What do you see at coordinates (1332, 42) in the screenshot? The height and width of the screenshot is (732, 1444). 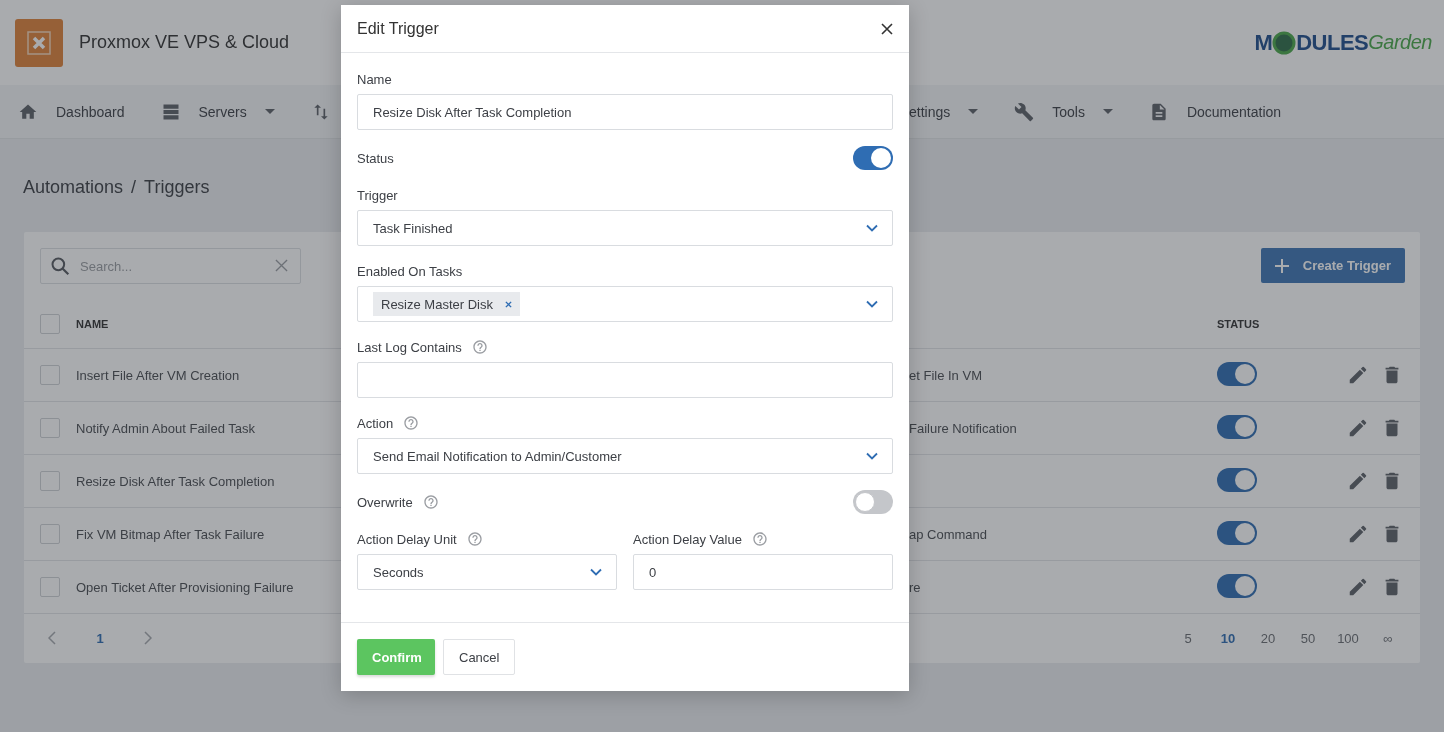 I see `brand-logo-text: DULES` at bounding box center [1332, 42].